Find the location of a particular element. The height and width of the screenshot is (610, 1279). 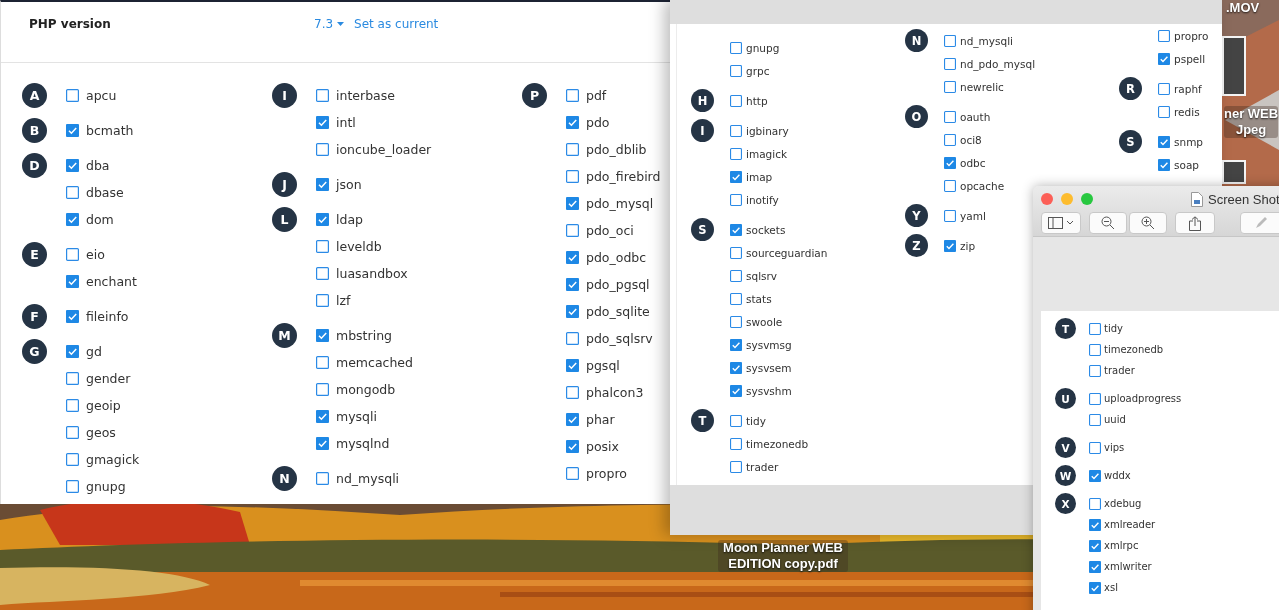

file-name: Jpeg is located at coordinates (1251, 130).